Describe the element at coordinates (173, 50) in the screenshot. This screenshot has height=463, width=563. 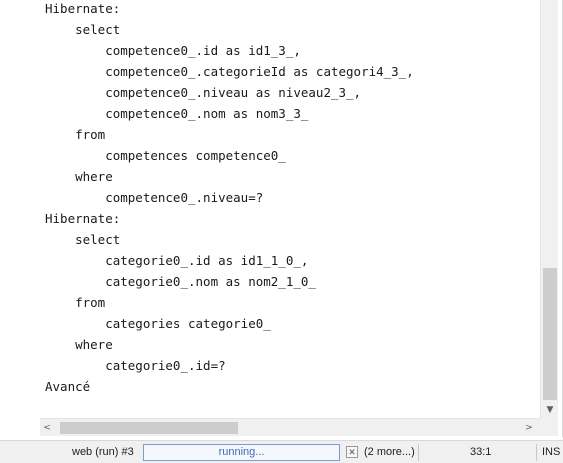
I see `output-line: competence0_.id as id1_3_,` at that location.